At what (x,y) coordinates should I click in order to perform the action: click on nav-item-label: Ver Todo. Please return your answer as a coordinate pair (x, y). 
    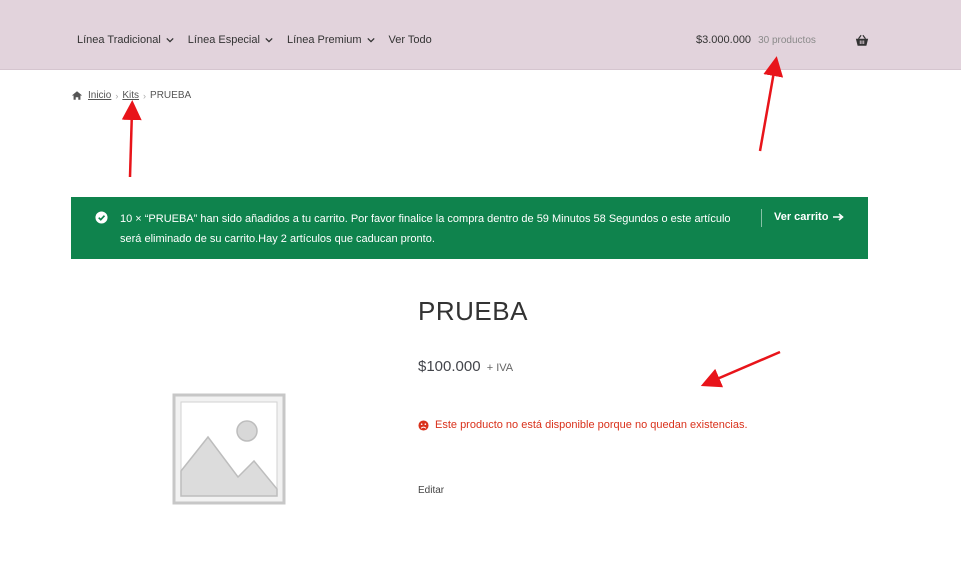
    Looking at the image, I should click on (410, 40).